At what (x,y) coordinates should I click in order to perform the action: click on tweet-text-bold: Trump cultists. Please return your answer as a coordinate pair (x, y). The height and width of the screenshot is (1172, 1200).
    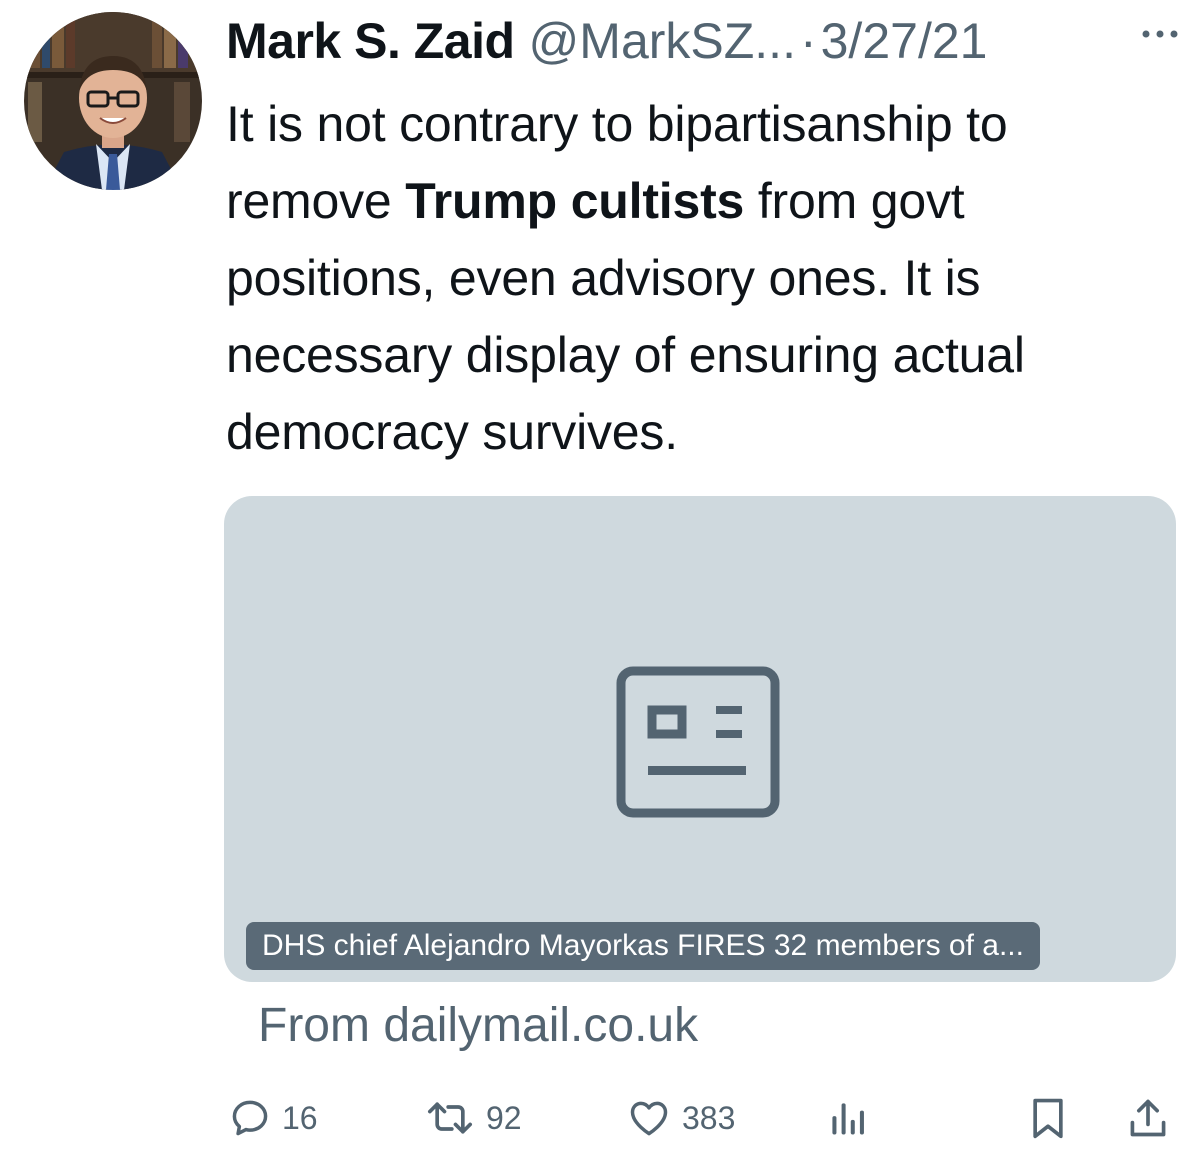
    Looking at the image, I should click on (575, 201).